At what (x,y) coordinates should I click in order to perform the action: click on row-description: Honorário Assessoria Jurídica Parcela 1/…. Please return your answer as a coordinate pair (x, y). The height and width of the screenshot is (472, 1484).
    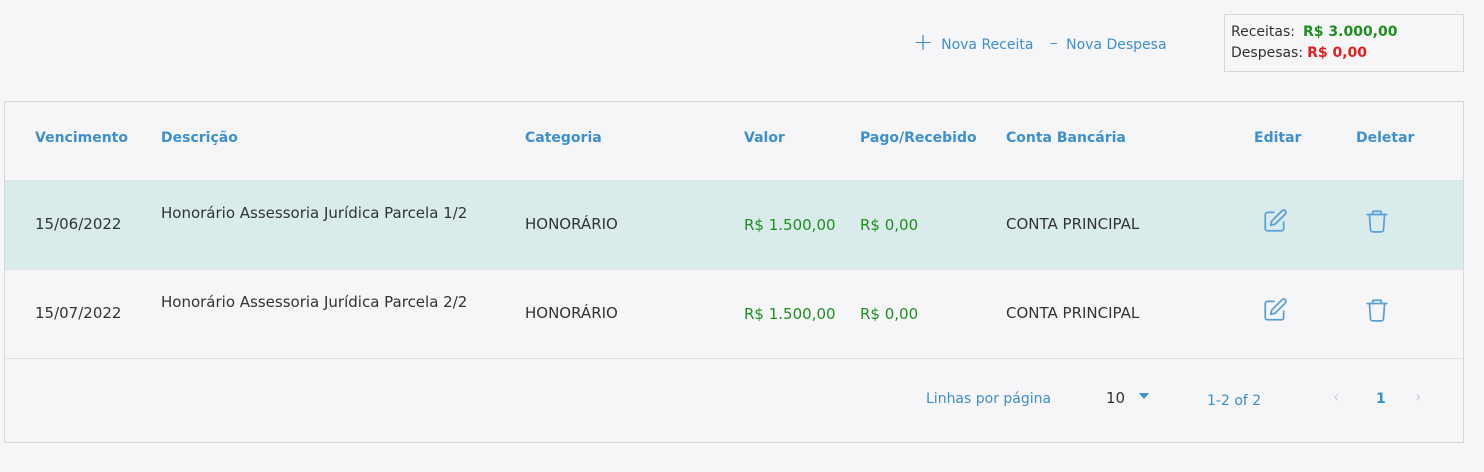
    Looking at the image, I should click on (314, 213).